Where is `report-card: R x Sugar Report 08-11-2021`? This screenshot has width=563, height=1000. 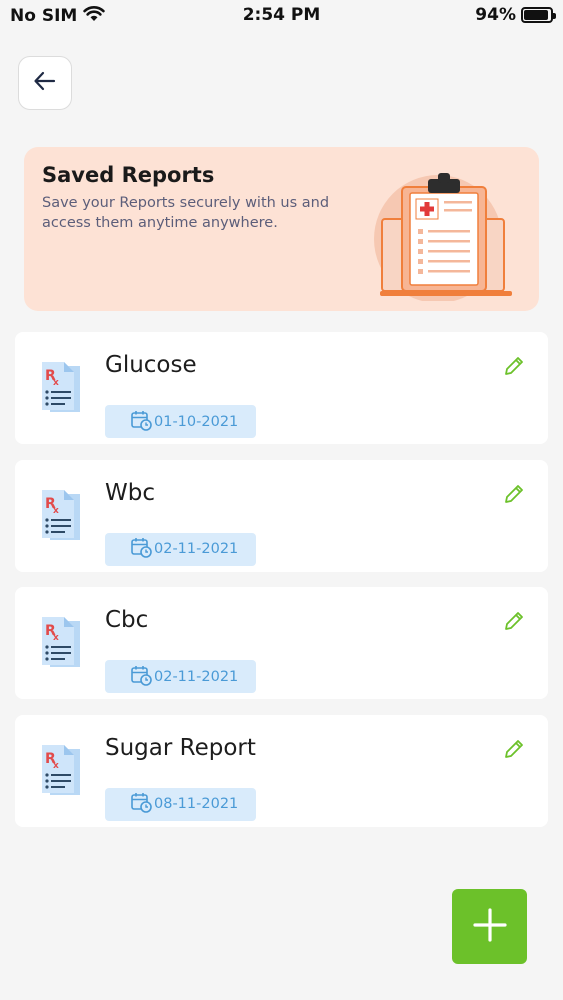 report-card: R x Sugar Report 08-11-2021 is located at coordinates (281, 770).